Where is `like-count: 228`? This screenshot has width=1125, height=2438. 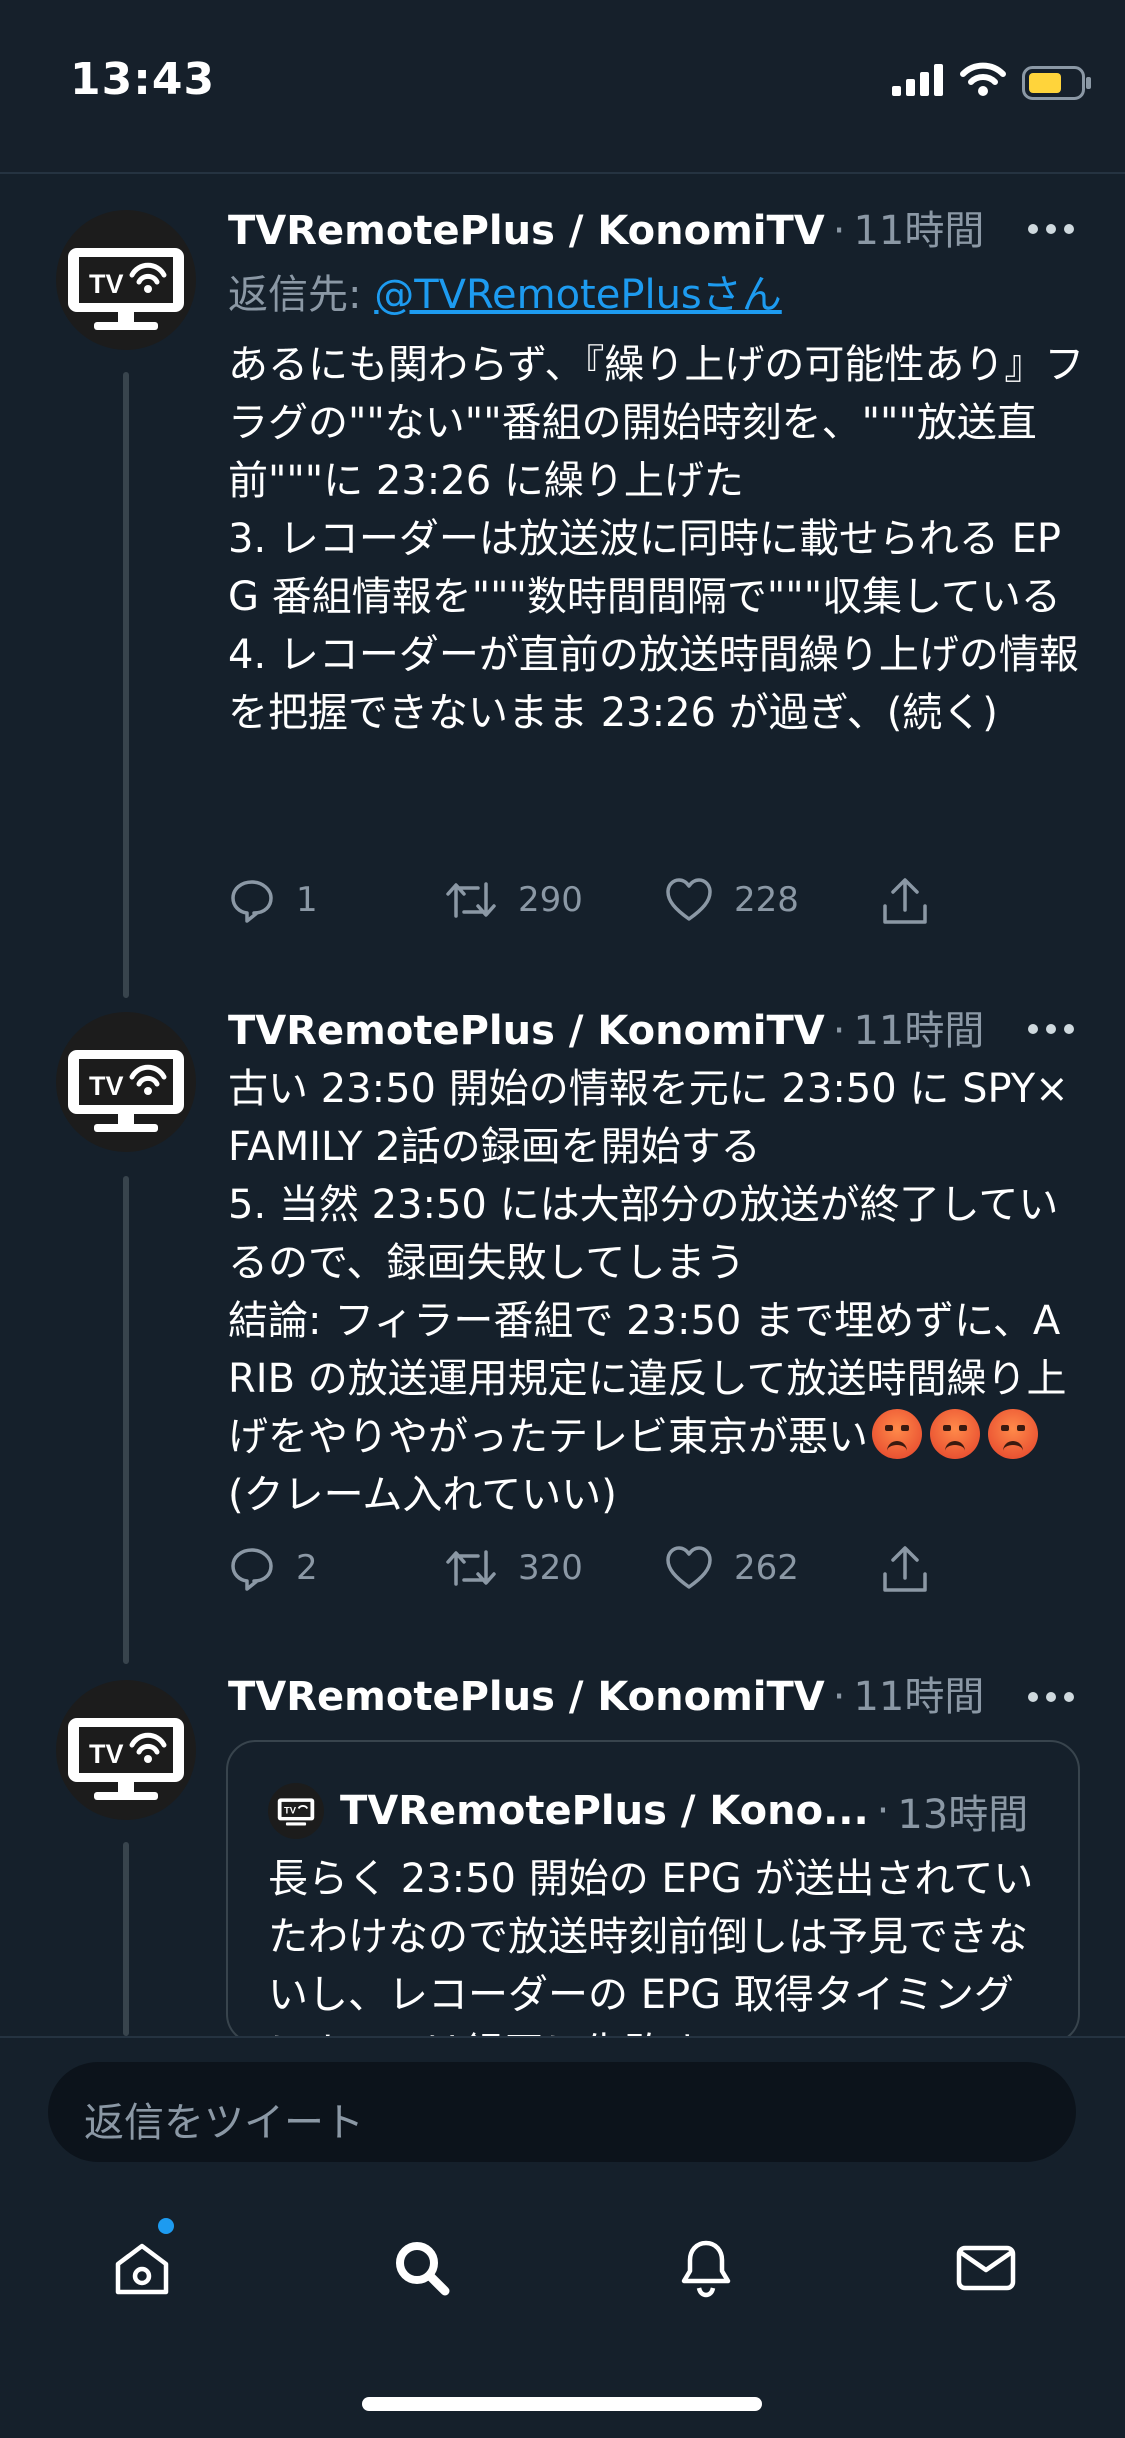
like-count: 228 is located at coordinates (766, 900).